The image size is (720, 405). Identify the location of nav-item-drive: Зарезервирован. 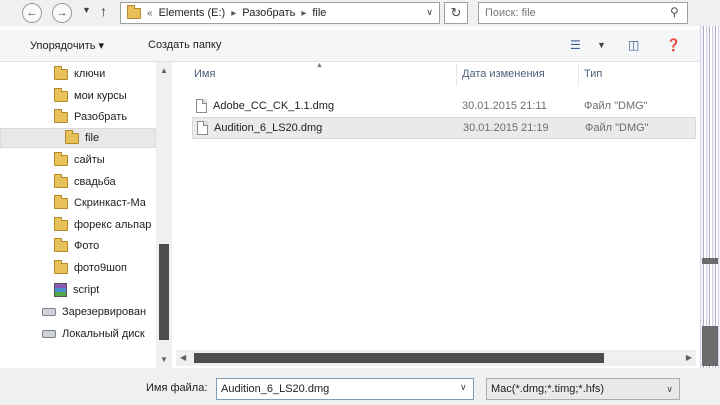
(78, 312).